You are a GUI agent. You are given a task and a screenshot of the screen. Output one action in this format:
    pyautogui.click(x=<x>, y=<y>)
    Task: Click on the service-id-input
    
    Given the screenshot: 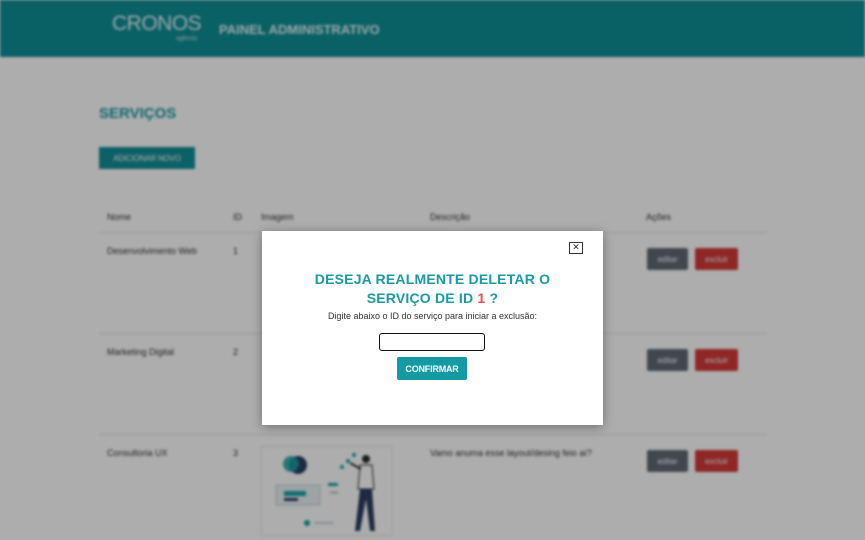 What is the action you would take?
    pyautogui.click(x=432, y=342)
    